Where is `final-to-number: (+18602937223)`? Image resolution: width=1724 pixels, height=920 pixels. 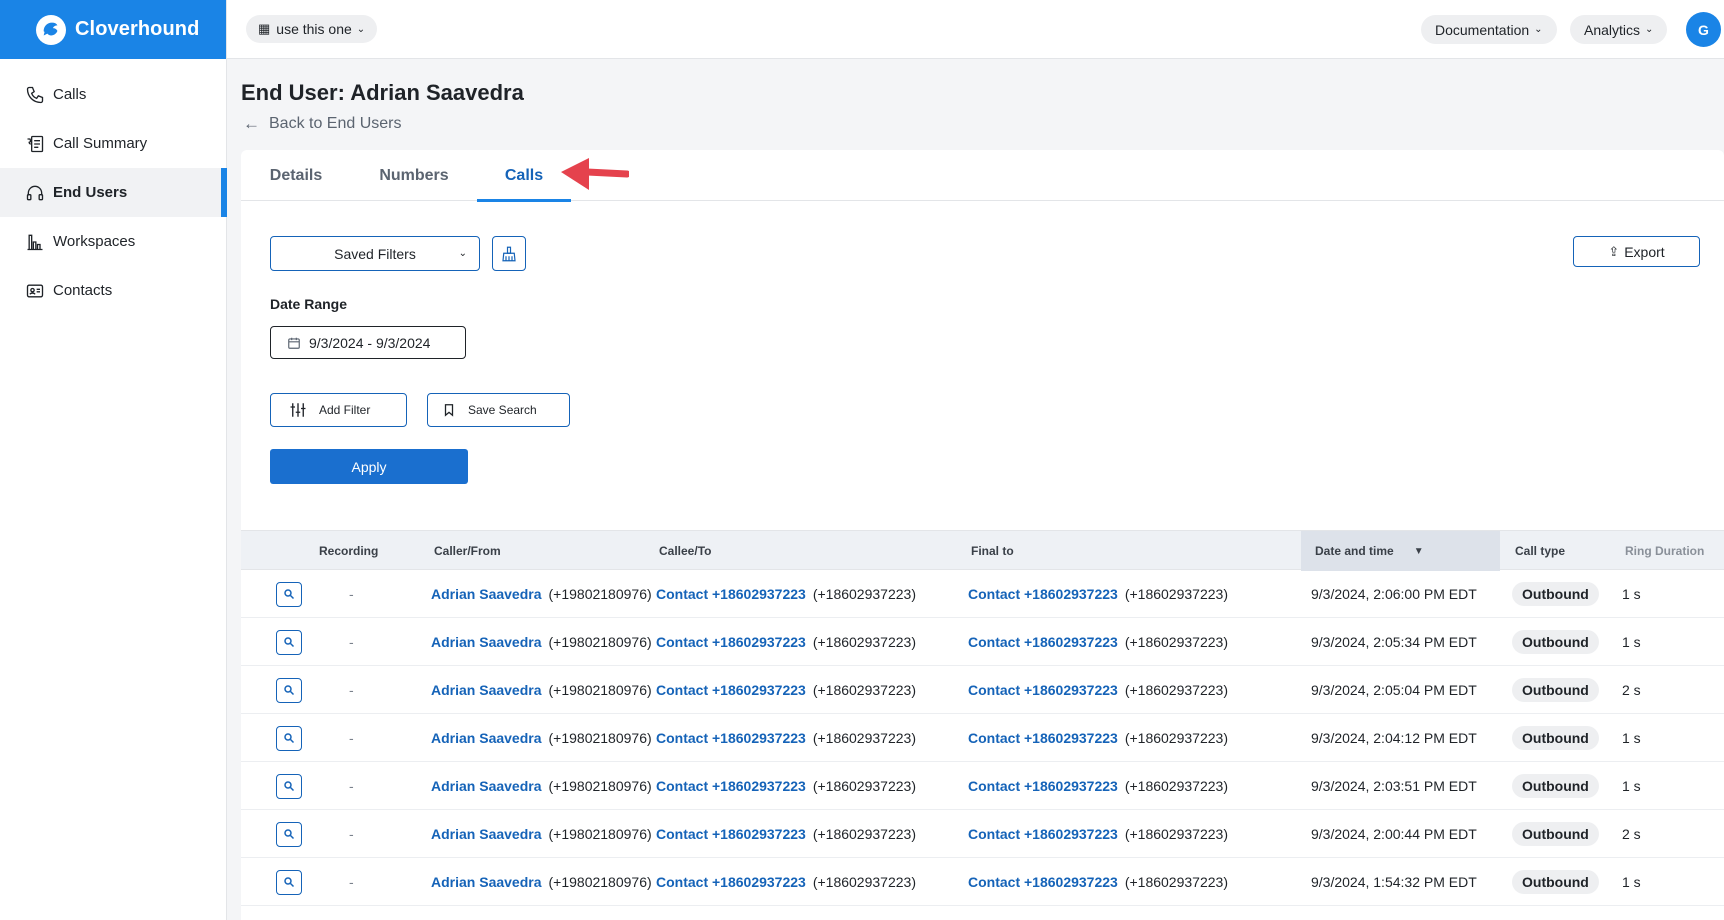 final-to-number: (+18602937223) is located at coordinates (1176, 594).